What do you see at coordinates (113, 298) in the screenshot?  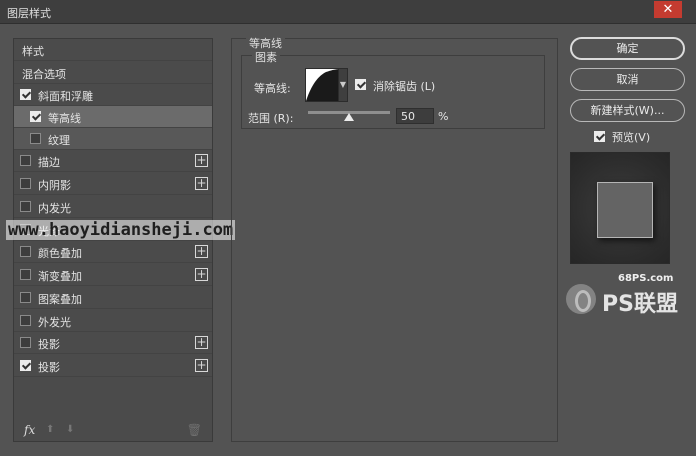 I see `sidebar-item-pattern-overlay: 图案叠加` at bounding box center [113, 298].